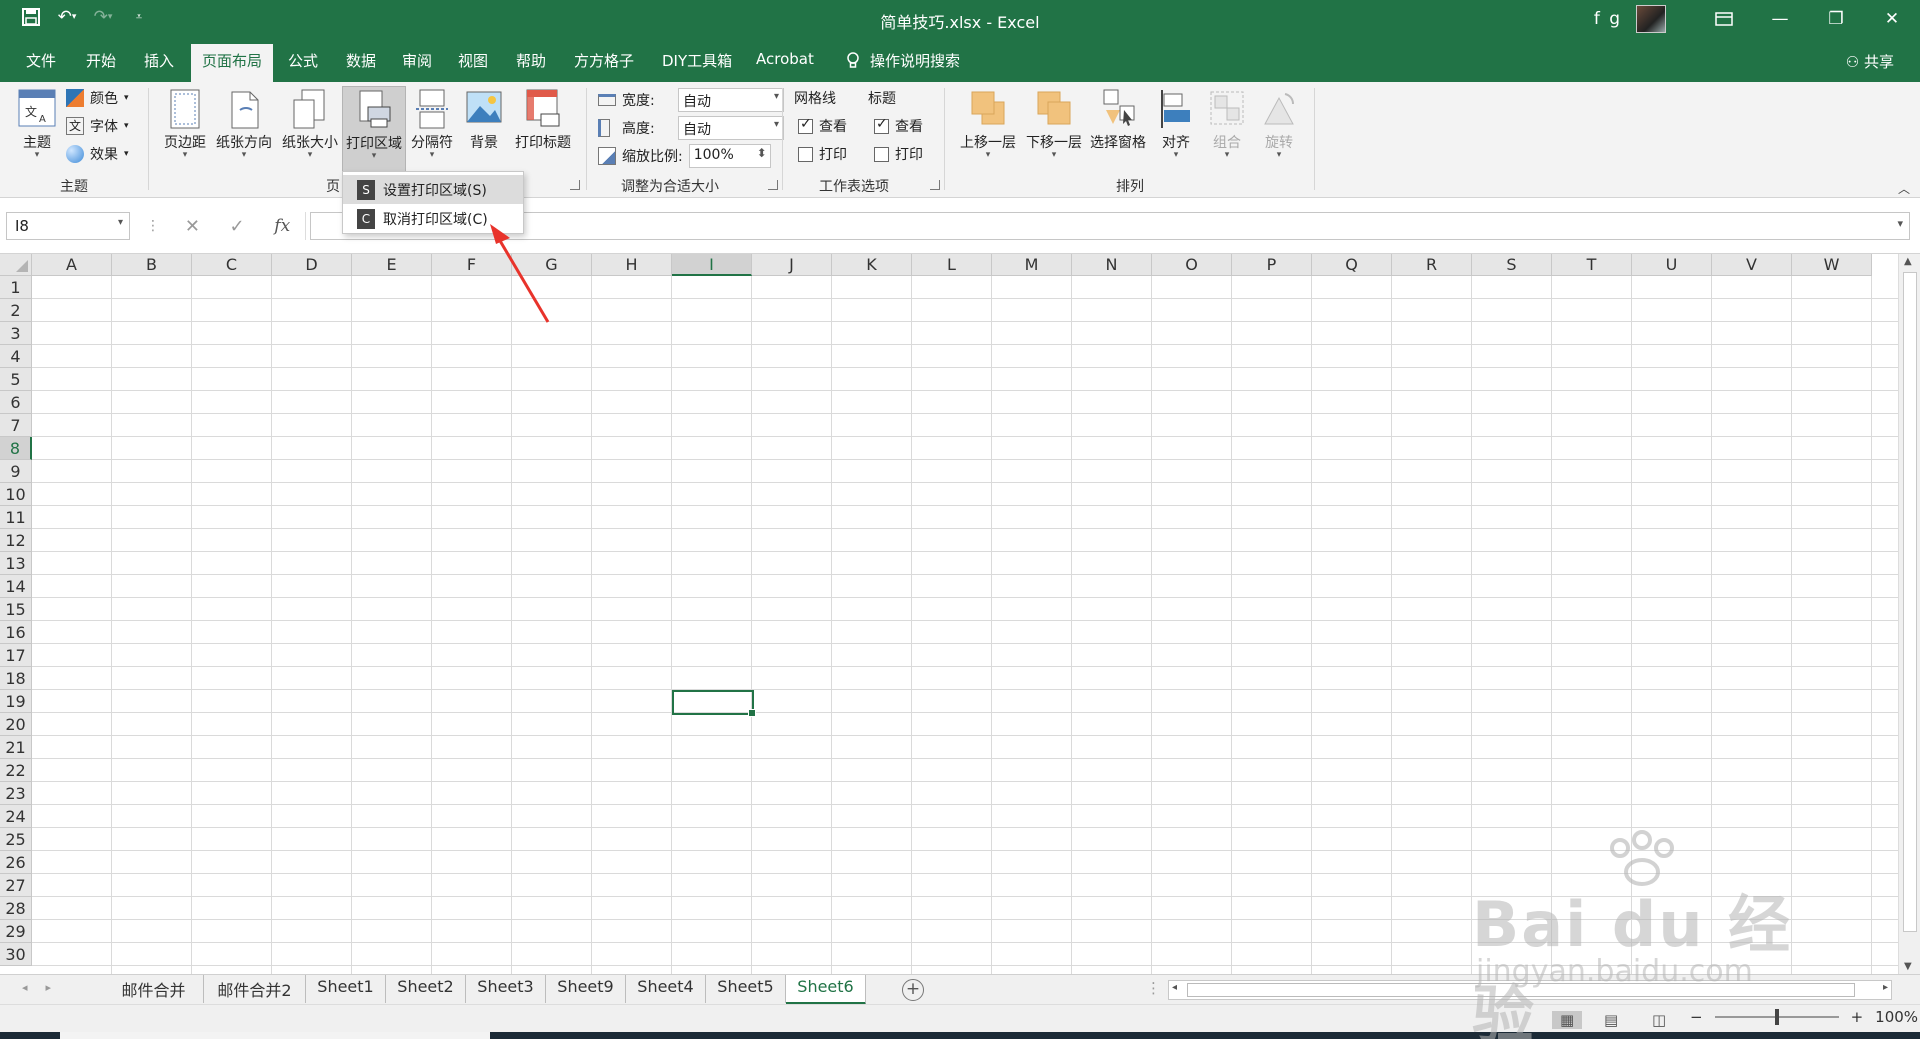 The image size is (1920, 1039). Describe the element at coordinates (232, 63) in the screenshot. I see `tab-page-layout: 页面布局` at that location.